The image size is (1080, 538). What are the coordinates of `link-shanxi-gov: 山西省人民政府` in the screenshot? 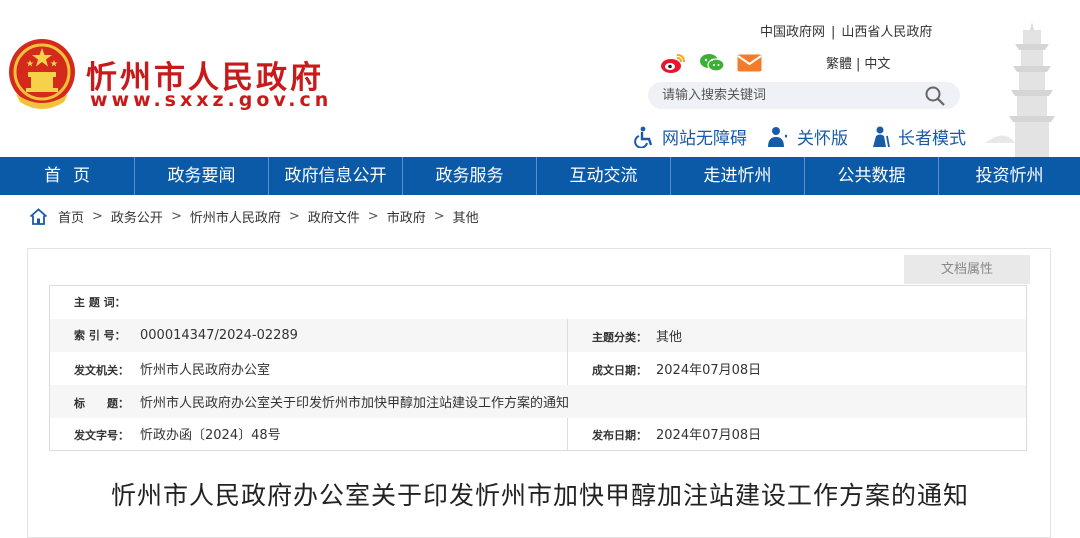 It's located at (886, 32).